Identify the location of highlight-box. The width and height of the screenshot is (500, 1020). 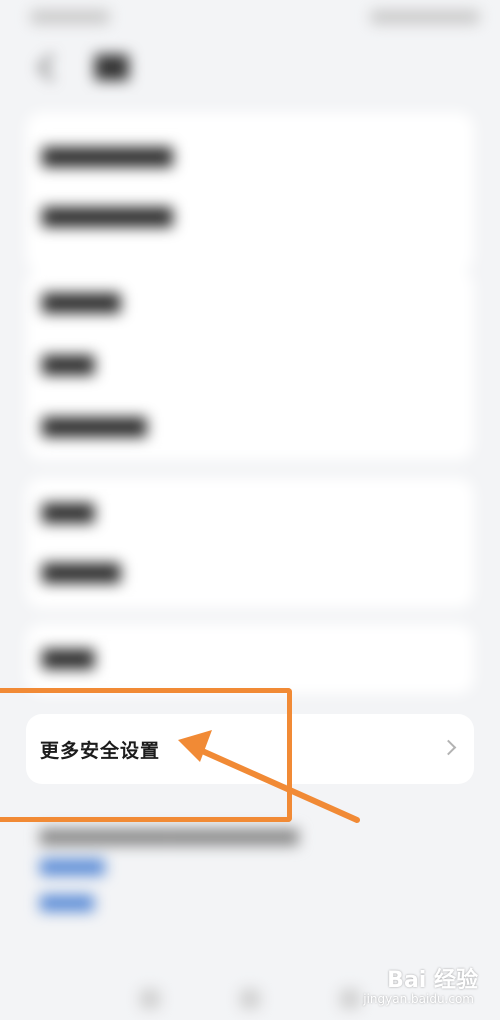
(146, 755).